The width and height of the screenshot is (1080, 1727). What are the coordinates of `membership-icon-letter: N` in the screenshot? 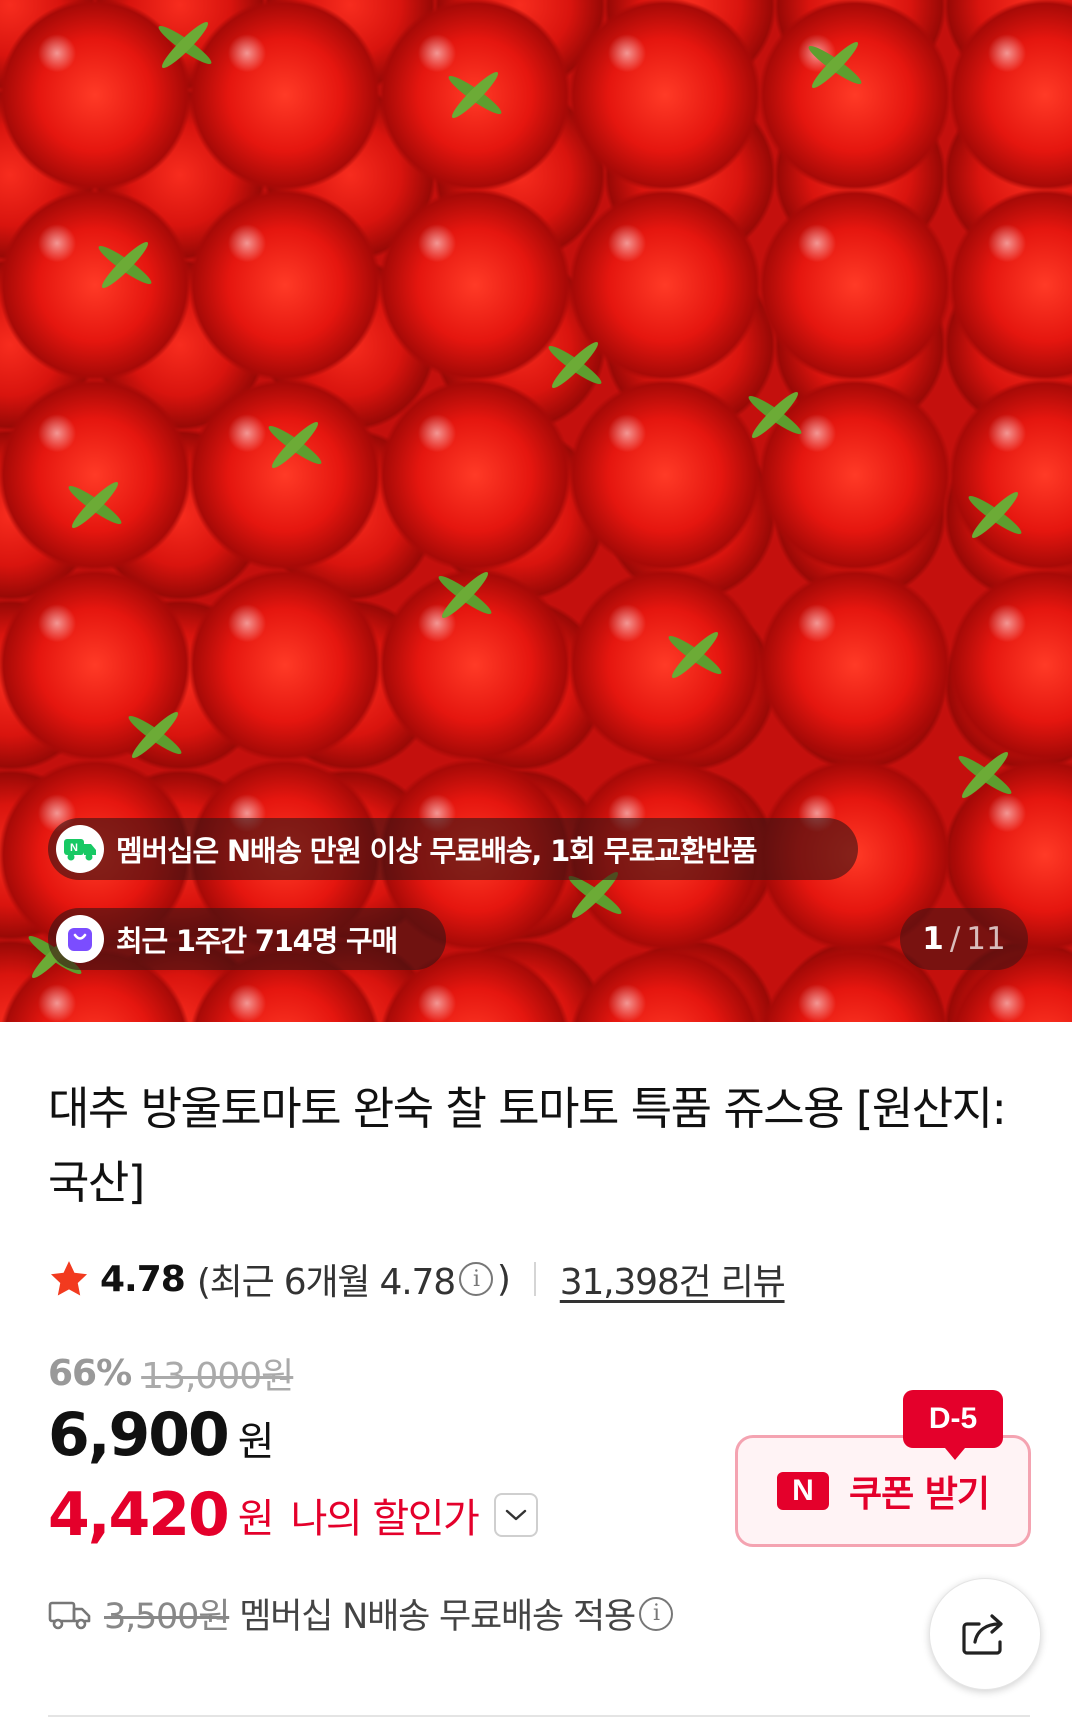 It's located at (74, 848).